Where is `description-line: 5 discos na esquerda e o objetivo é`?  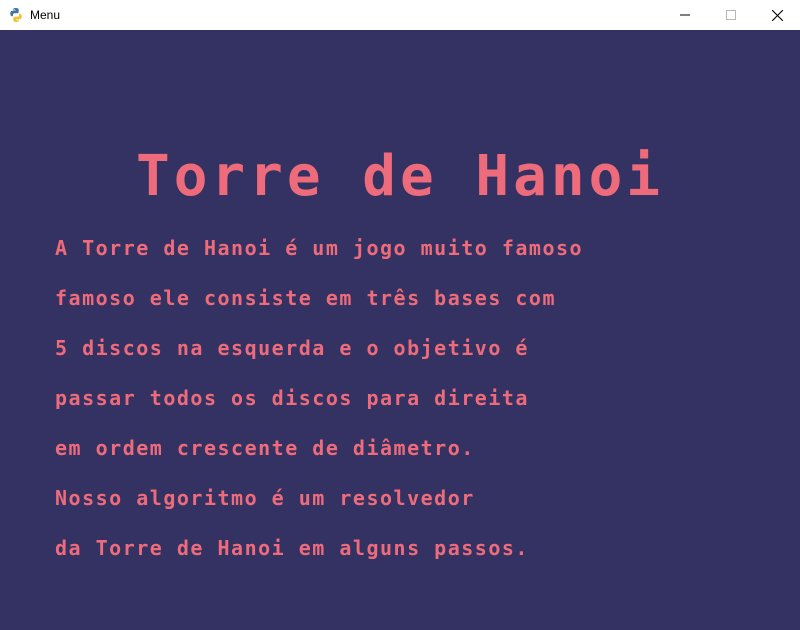
description-line: 5 discos na esquerda e o objetivo é is located at coordinates (292, 348).